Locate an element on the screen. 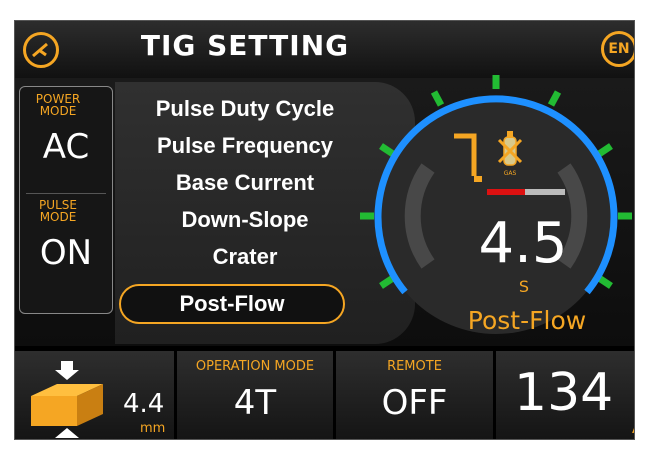 This screenshot has width=649, height=460. thickness-value: 4.4 is located at coordinates (144, 404).